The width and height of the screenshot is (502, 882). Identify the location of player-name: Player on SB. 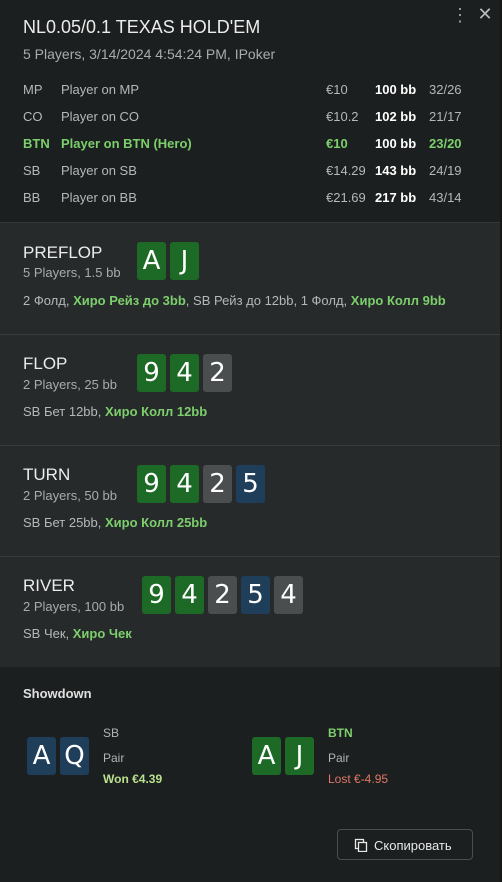
(99, 170).